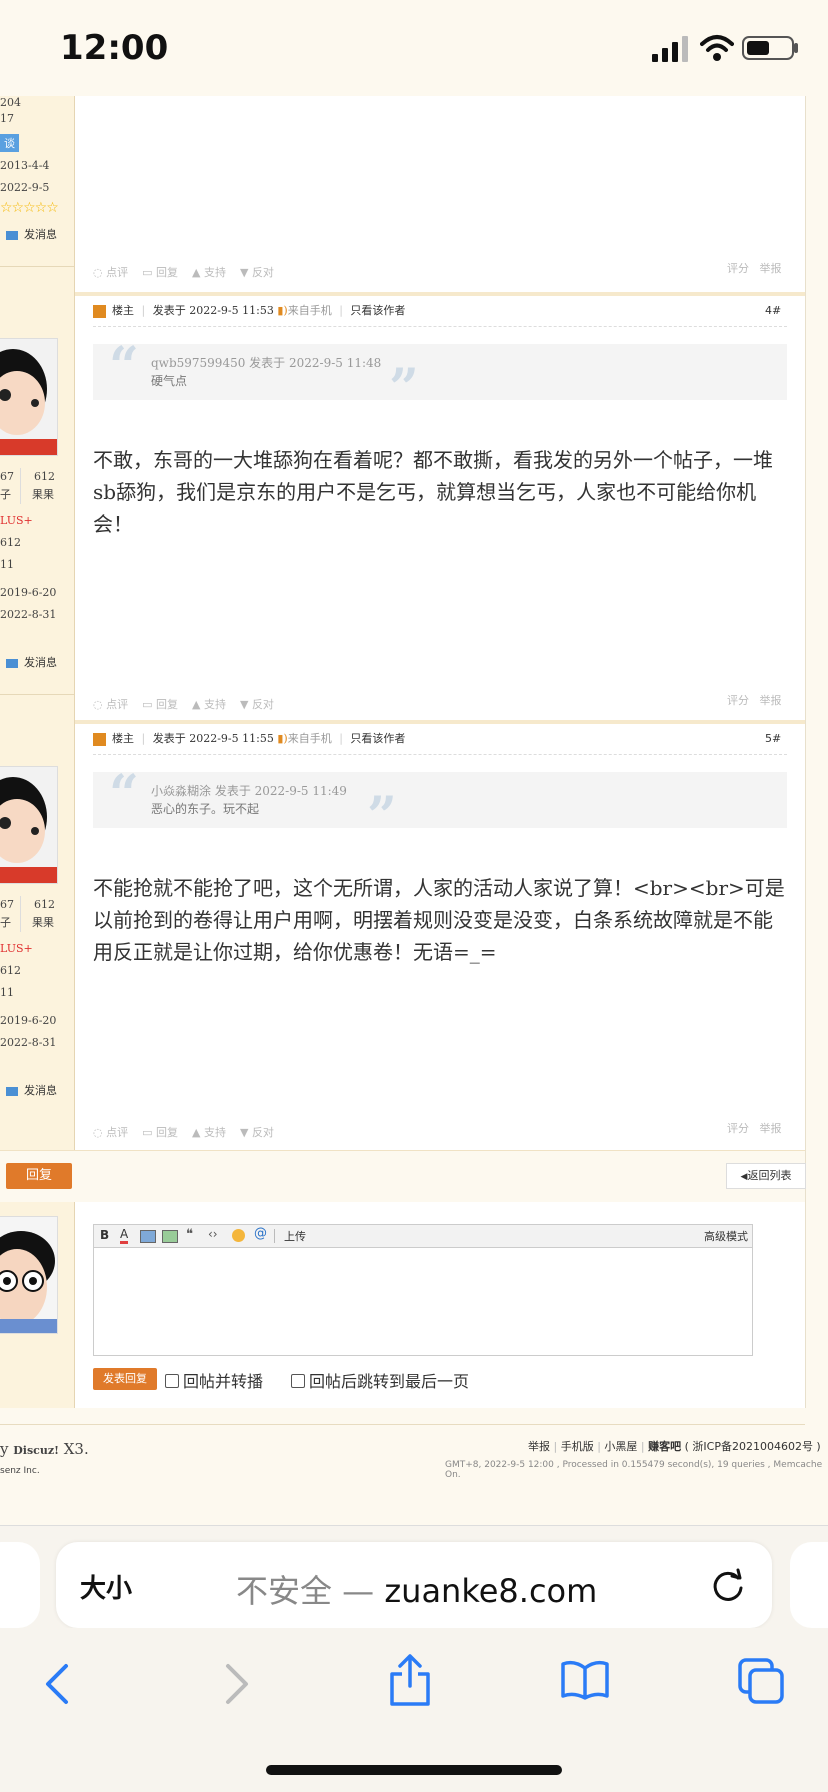  I want to click on footer-link-report: 举报, so click(539, 1446).